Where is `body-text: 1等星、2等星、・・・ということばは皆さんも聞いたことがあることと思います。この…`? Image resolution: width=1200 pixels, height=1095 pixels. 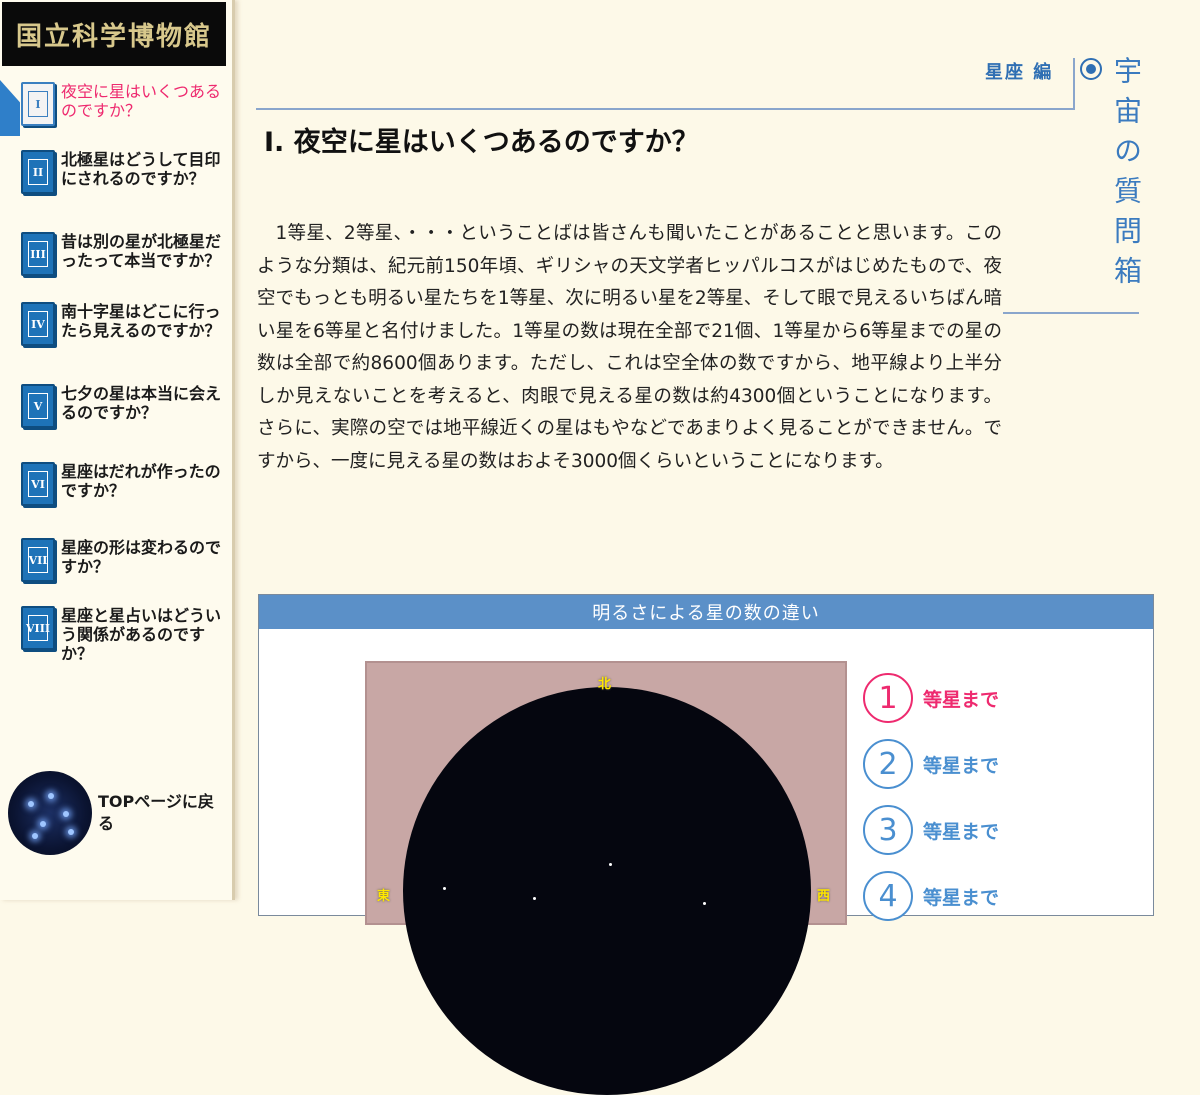 body-text: 1等星、2等星、・・・ということばは皆さんも聞いたことがあることと思います。この… is located at coordinates (629, 347).